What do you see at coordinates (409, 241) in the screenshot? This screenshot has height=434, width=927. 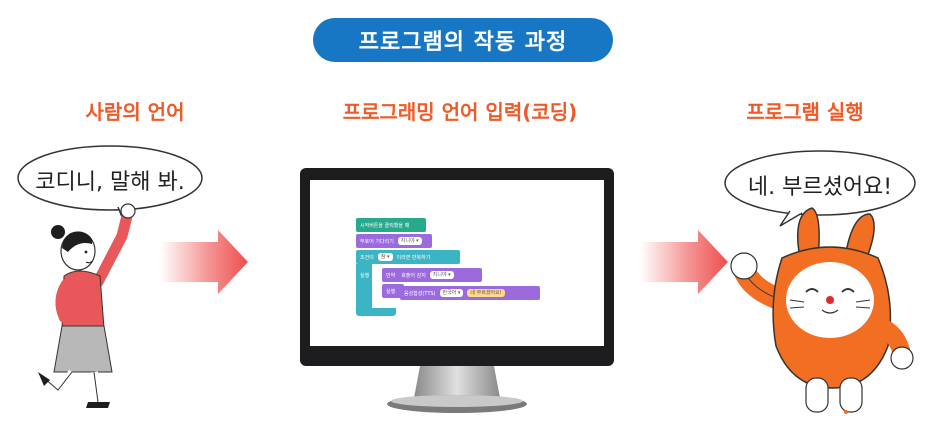 I see `code-block-wait-chip: 지니야 ▾` at bounding box center [409, 241].